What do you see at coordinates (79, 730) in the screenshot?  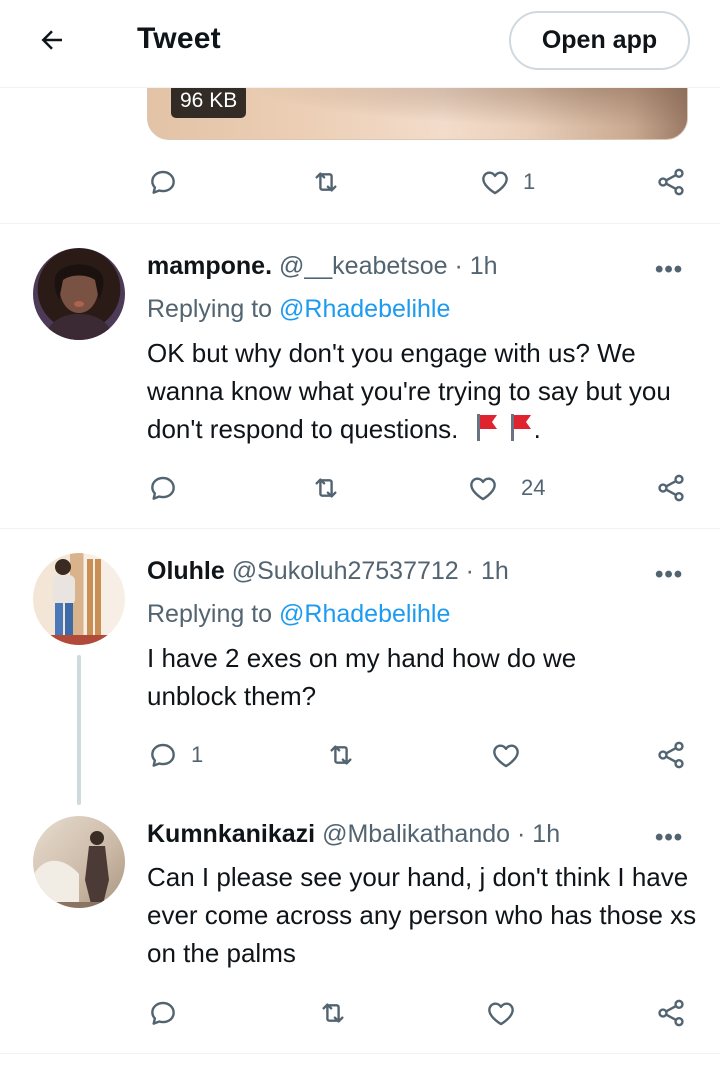 I see `thread-connector` at bounding box center [79, 730].